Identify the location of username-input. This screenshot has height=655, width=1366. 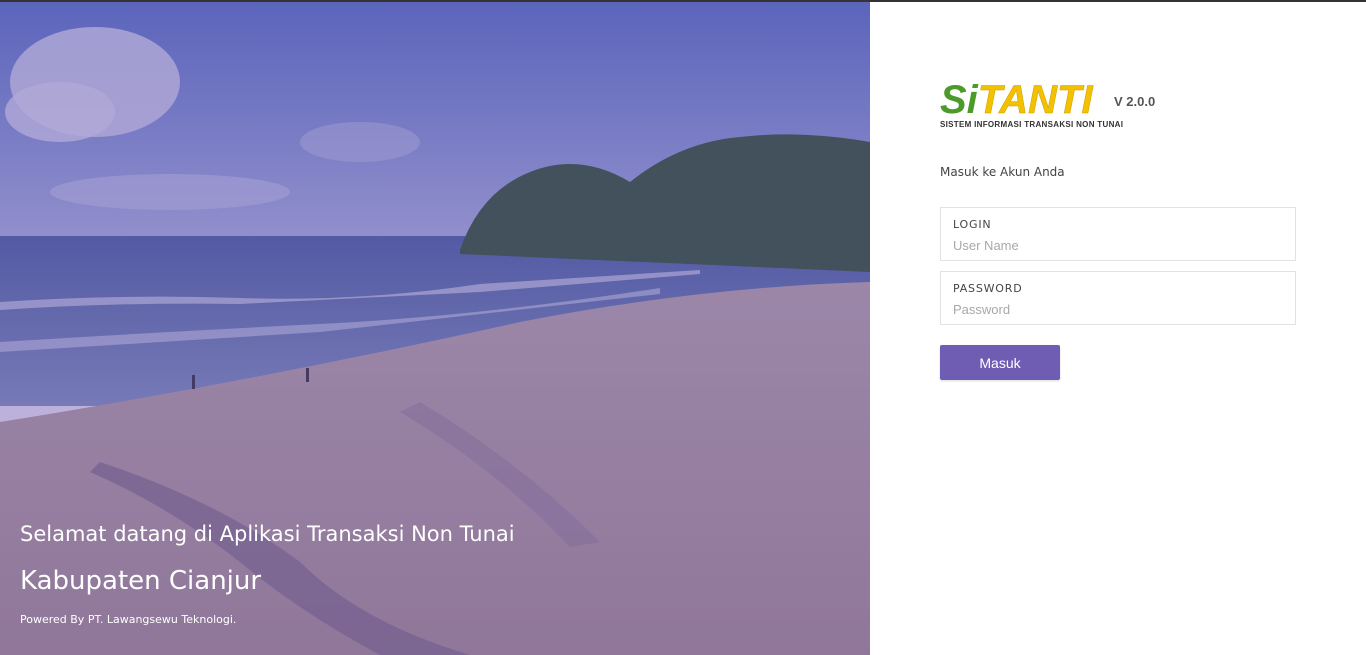
(1113, 245).